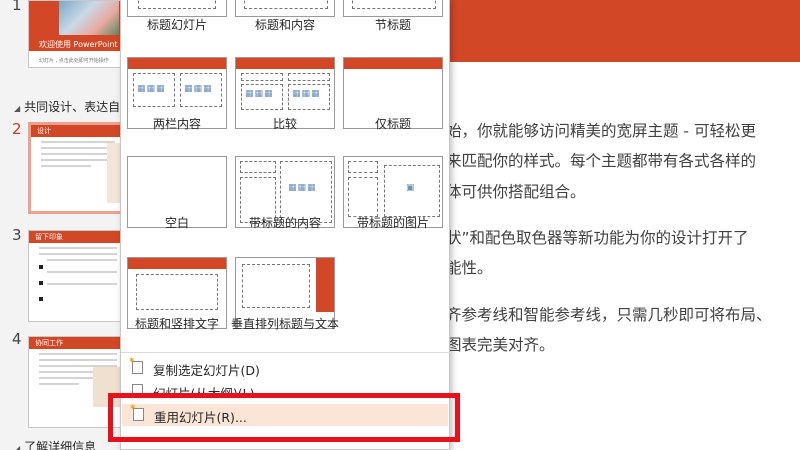 This screenshot has height=450, width=800. What do you see at coordinates (176, 223) in the screenshot?
I see `layout-label: 空白` at bounding box center [176, 223].